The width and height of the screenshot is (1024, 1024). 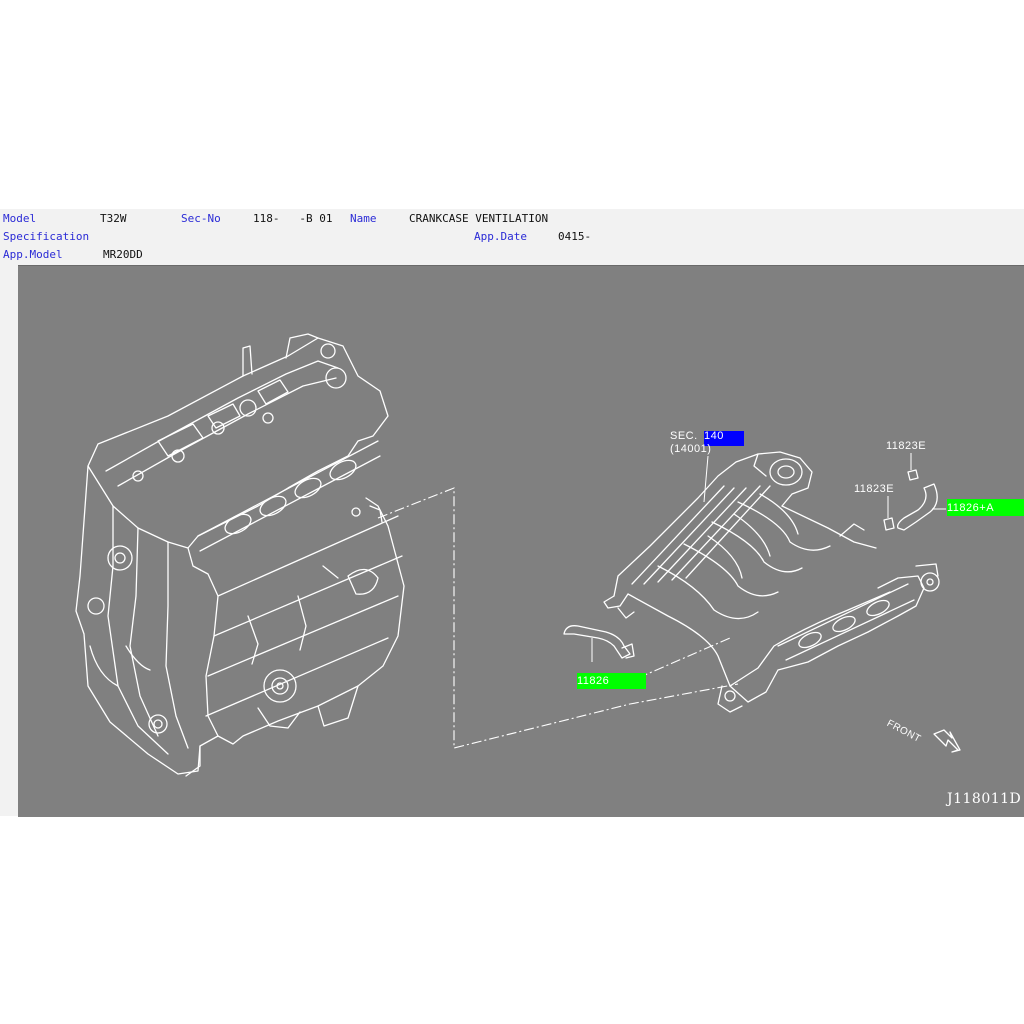 I want to click on secno-value: 118- -B 01, so click(x=293, y=218).